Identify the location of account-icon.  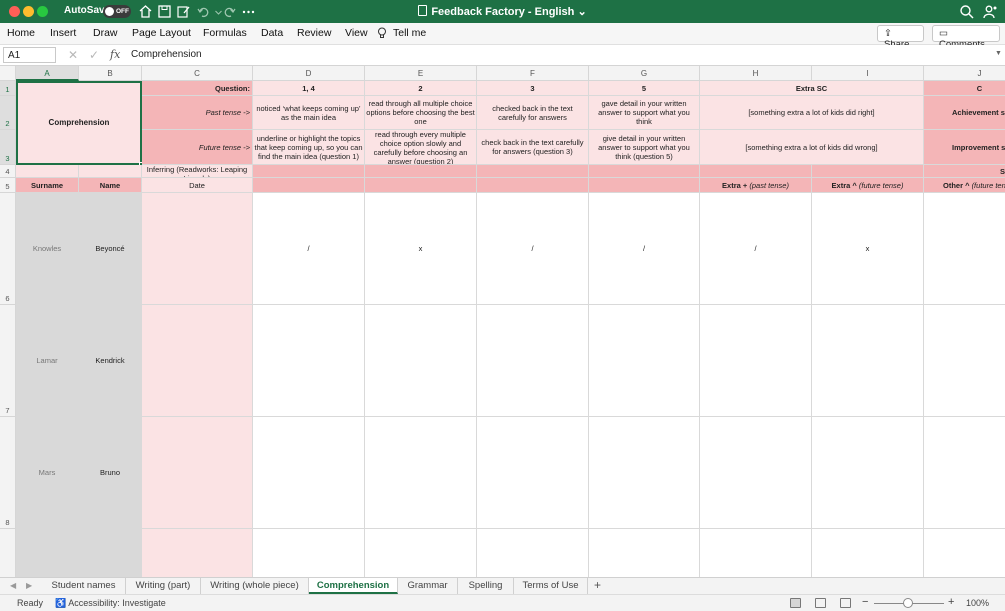
(990, 11).